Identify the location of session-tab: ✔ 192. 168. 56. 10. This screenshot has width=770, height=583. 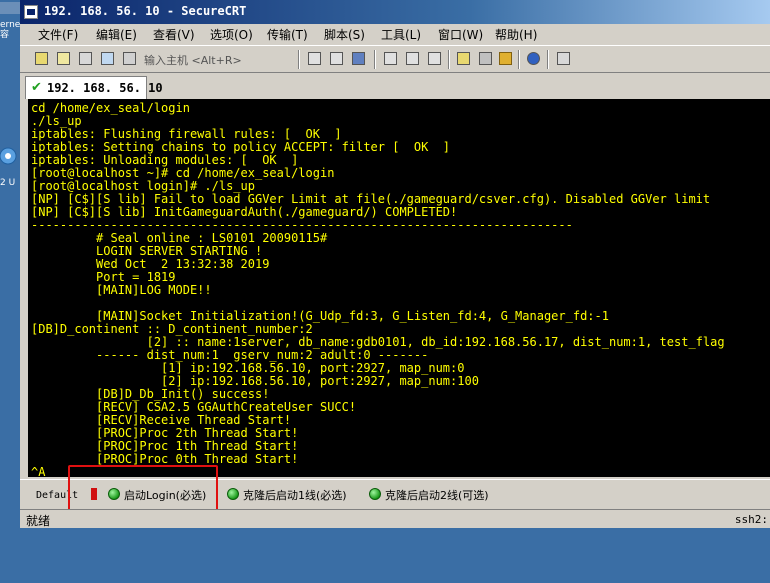
(94, 87).